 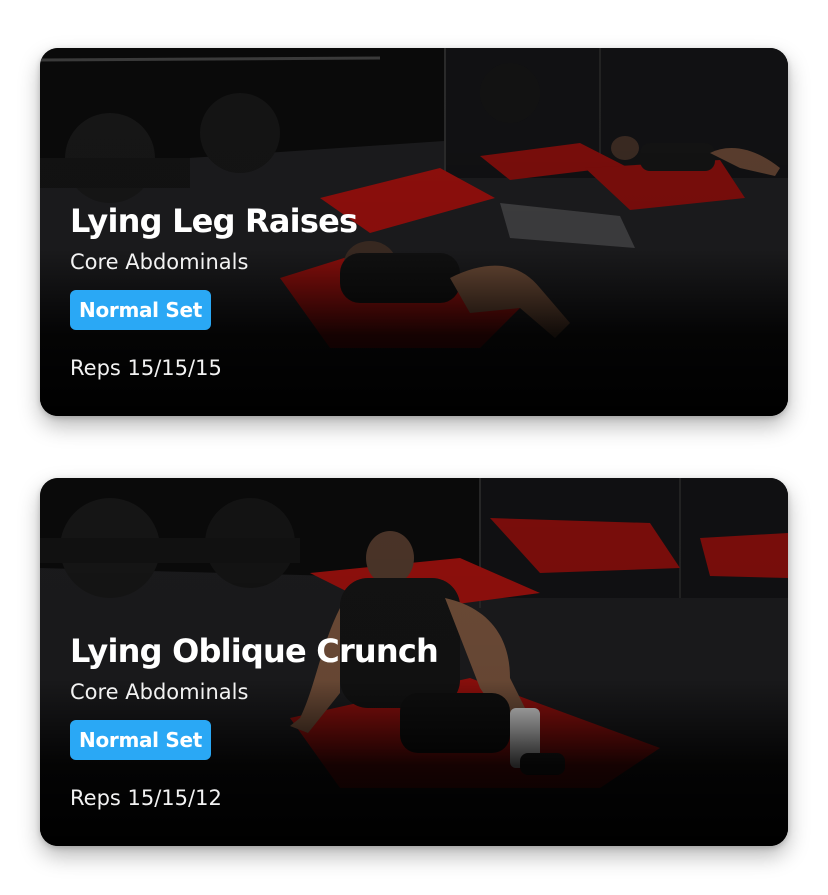 I want to click on exercise-reps: Reps 15/15/15, so click(x=146, y=368).